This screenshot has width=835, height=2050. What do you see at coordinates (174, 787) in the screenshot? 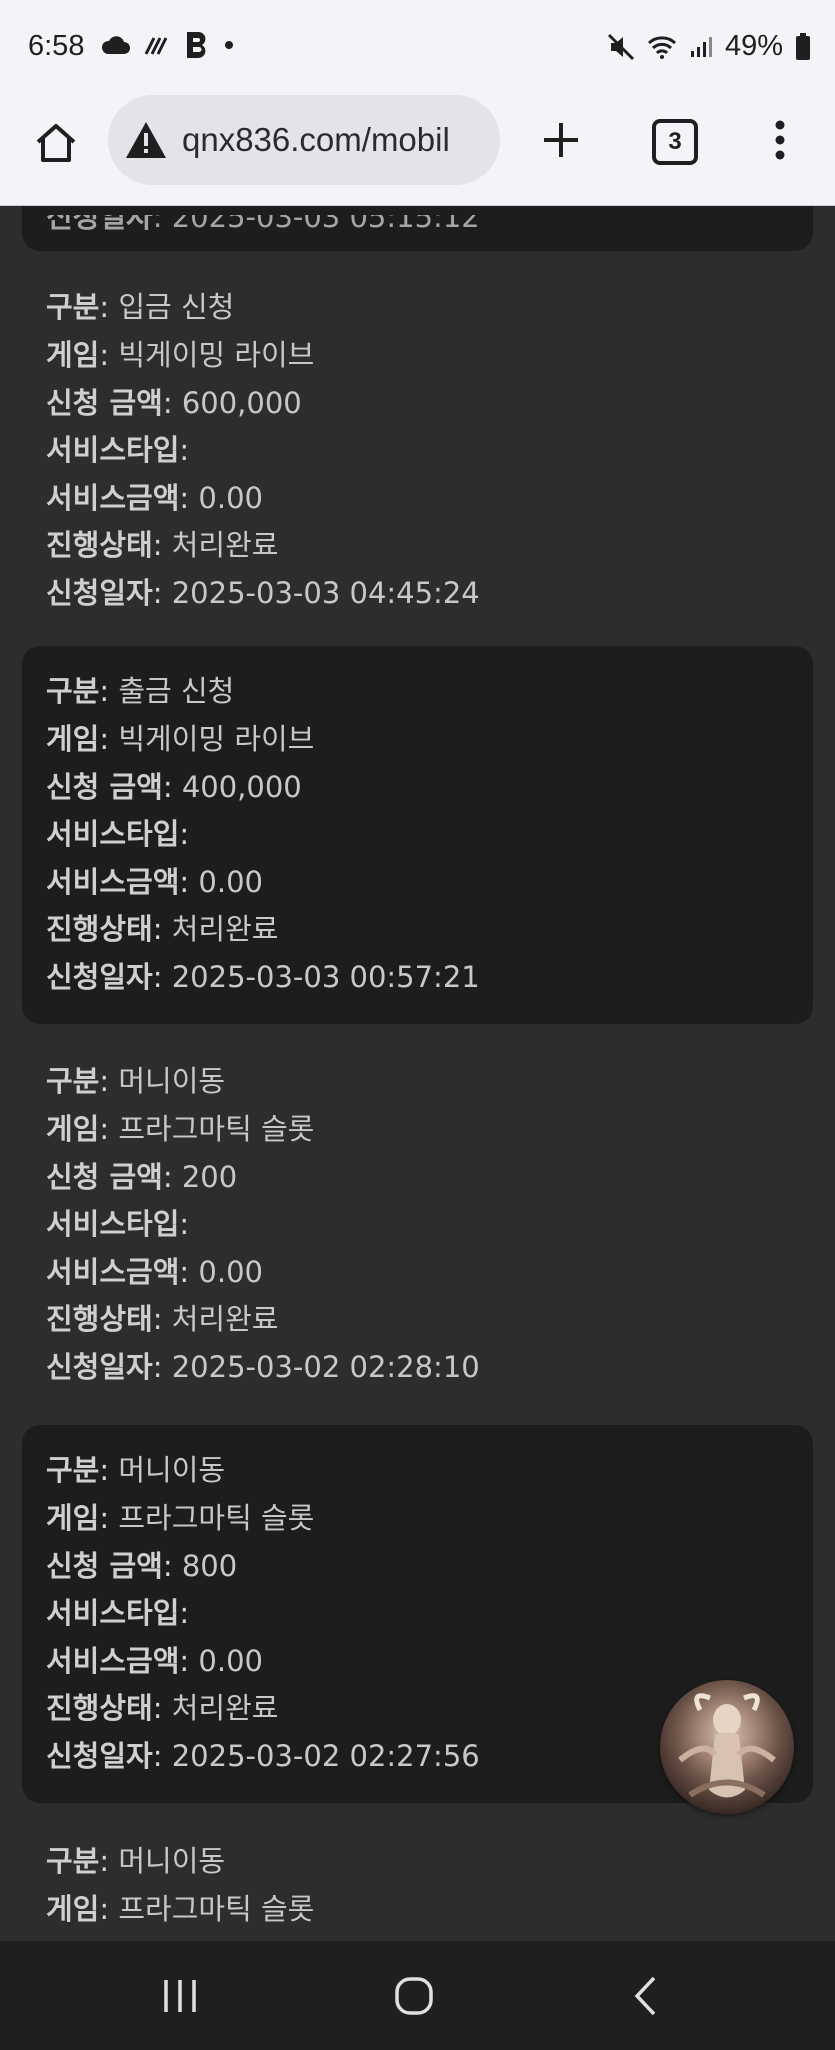
I see `amount-row: 신청 금액: 400,000` at bounding box center [174, 787].